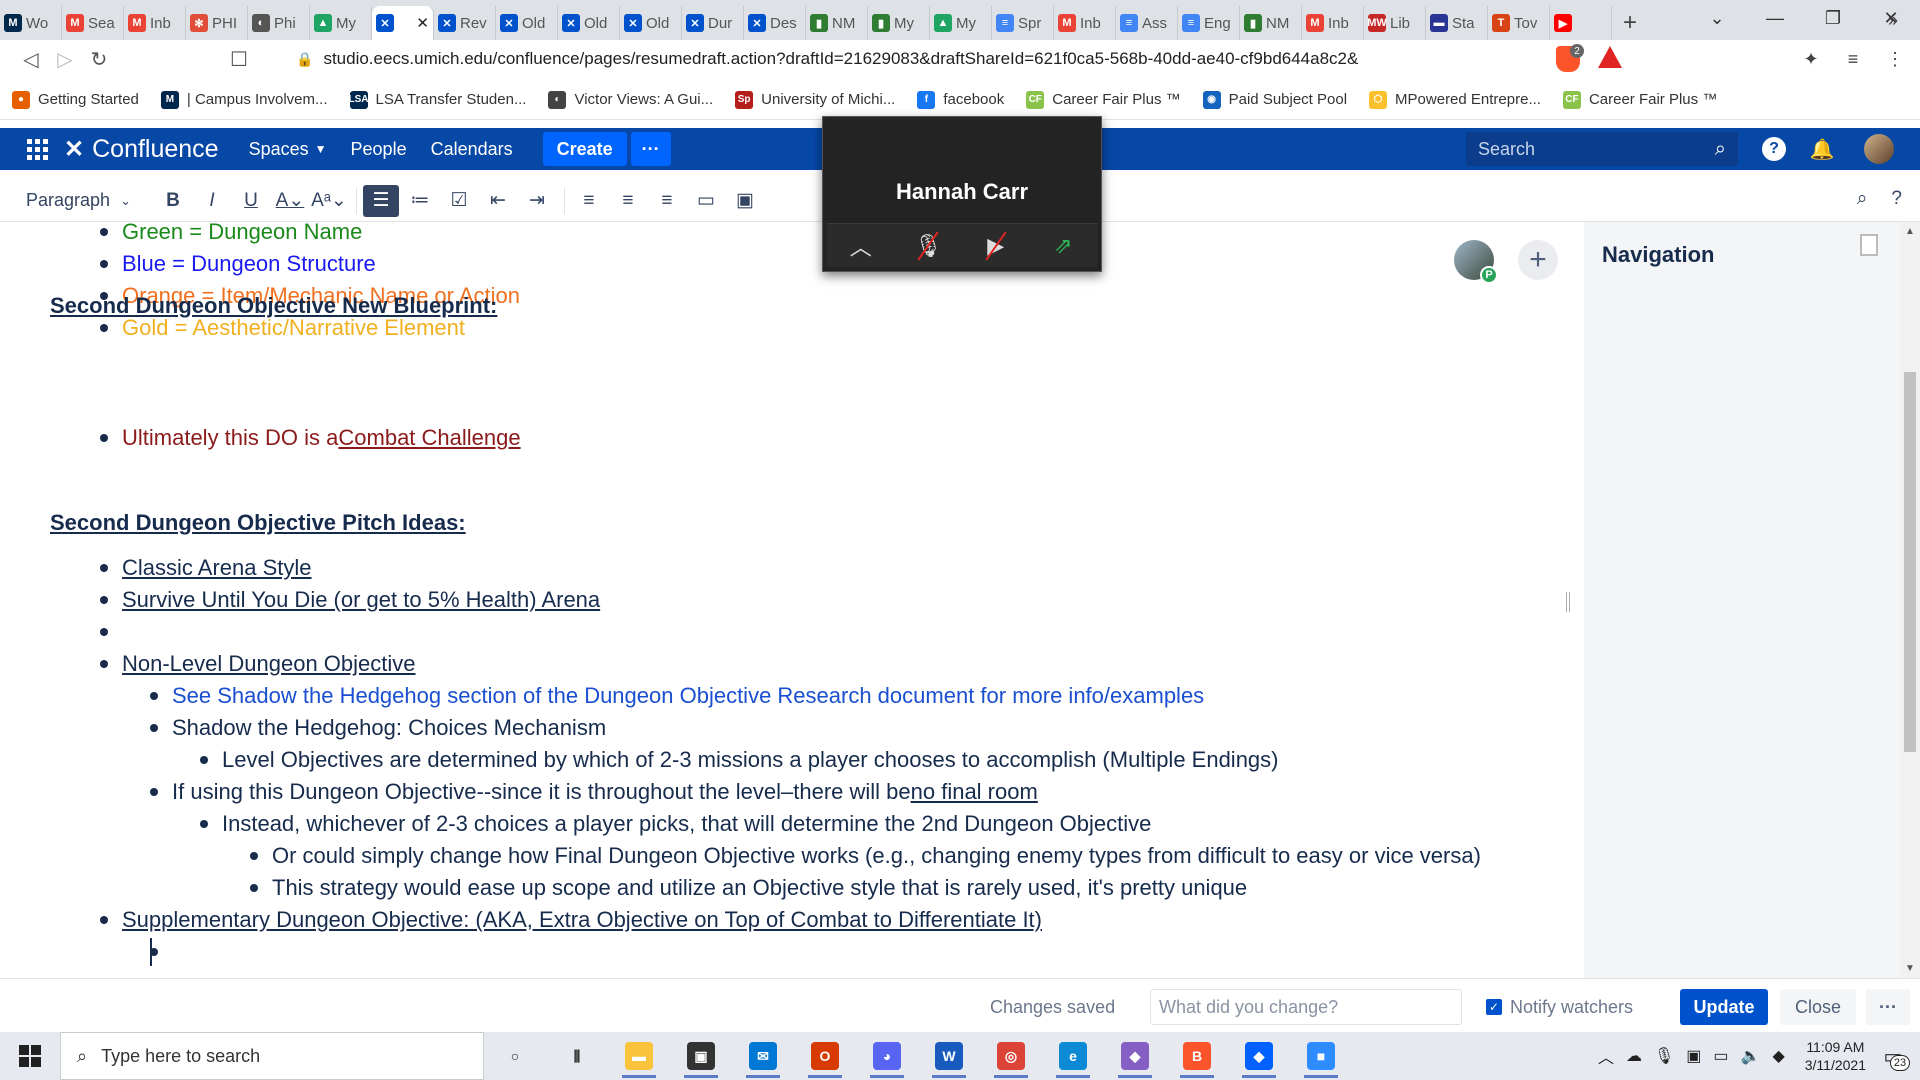 The image size is (1920, 1080). Describe the element at coordinates (1778, 1056) in the screenshot. I see `dropbox-tray-icon: ◆` at that location.